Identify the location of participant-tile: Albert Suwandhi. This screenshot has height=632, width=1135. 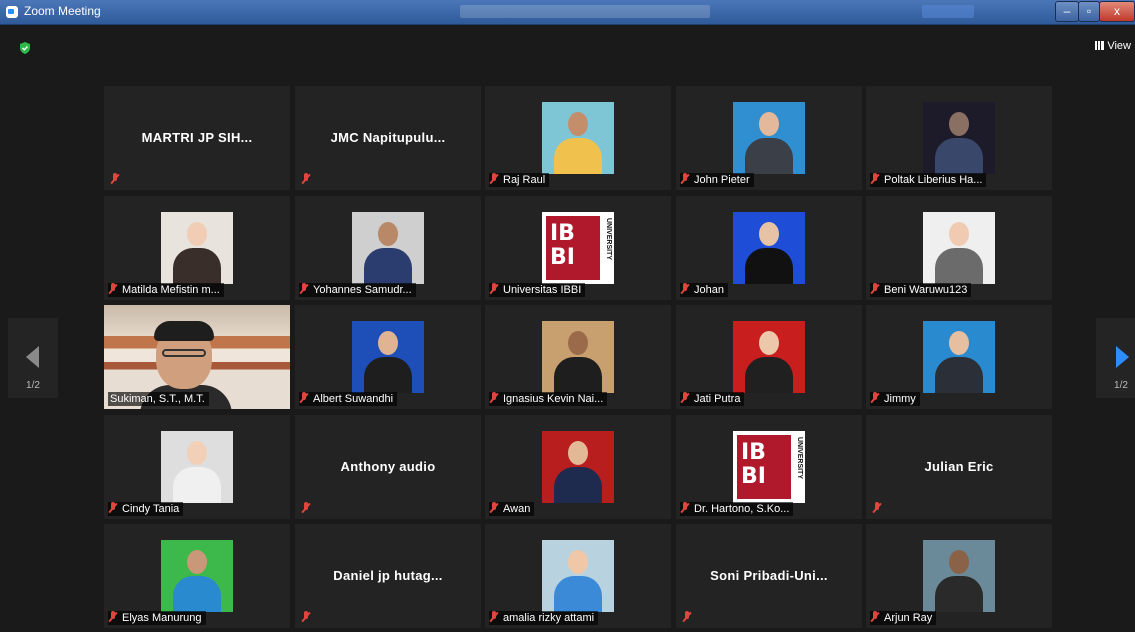
(388, 357).